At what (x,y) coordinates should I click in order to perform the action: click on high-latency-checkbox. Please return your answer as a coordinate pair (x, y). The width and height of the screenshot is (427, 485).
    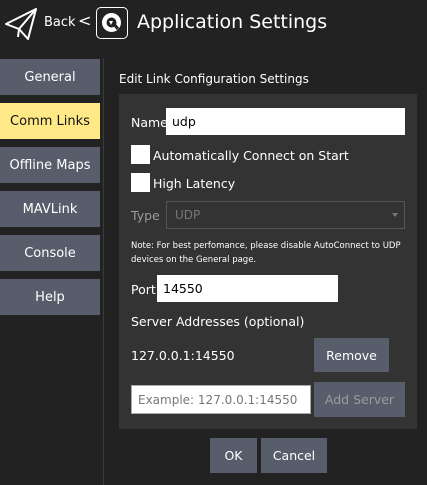
    Looking at the image, I should click on (140, 182).